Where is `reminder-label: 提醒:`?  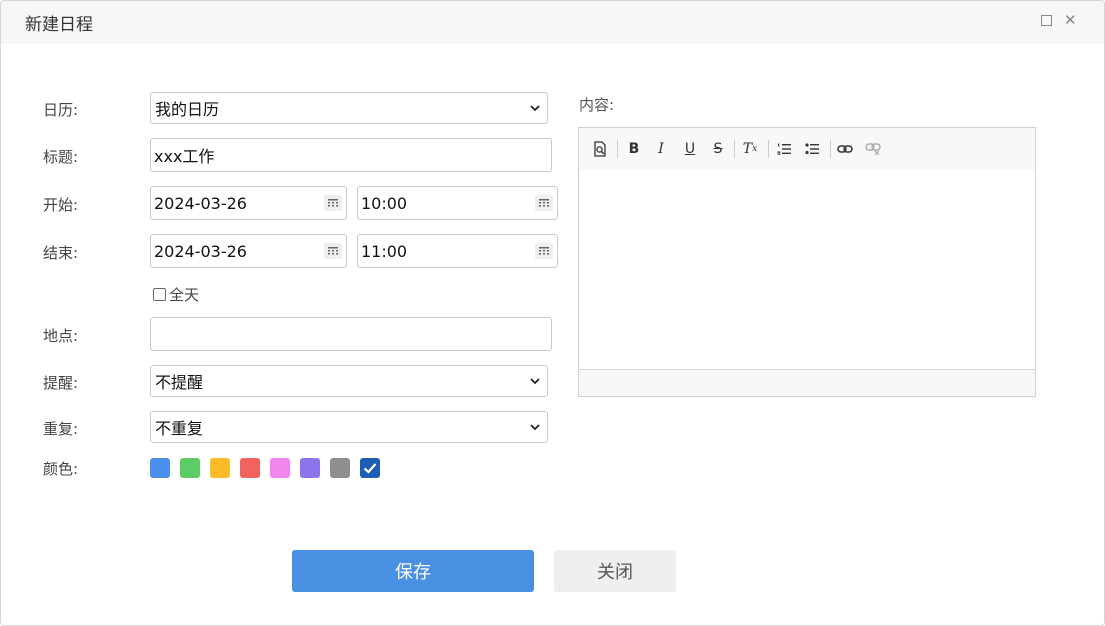
reminder-label: 提醒: is located at coordinates (61, 383).